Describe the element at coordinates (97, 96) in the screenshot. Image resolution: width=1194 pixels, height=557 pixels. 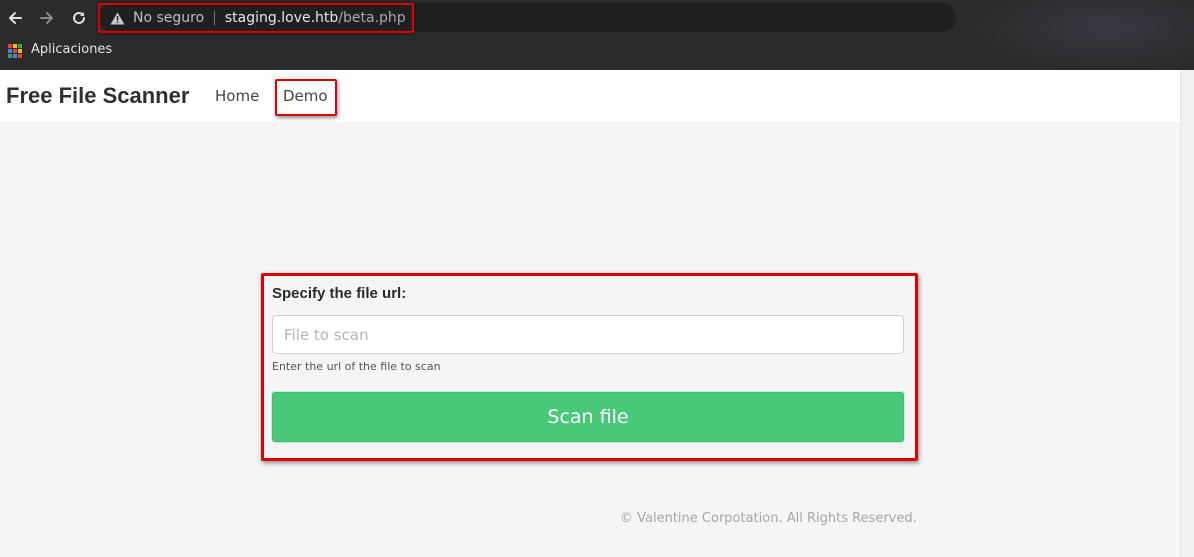
I see `site-brand: Free File Scanner` at that location.